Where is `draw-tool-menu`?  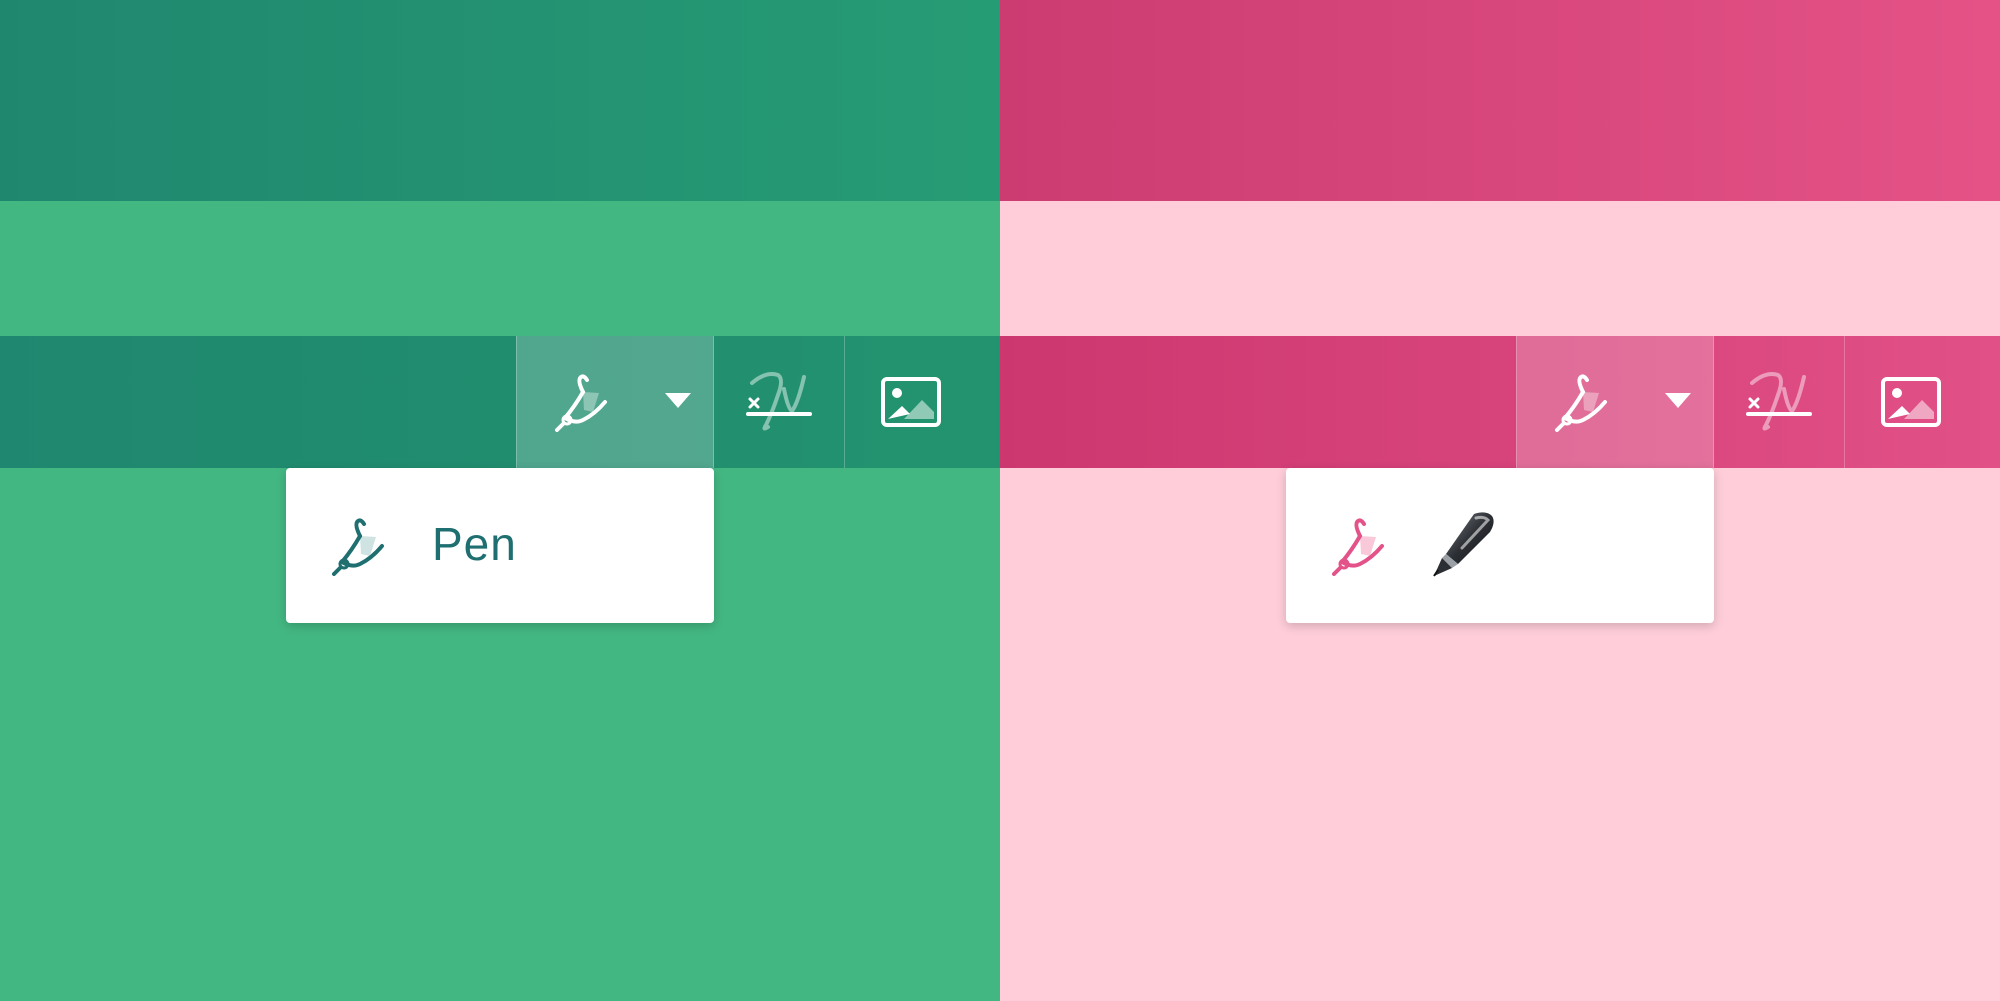 draw-tool-menu is located at coordinates (1500, 545).